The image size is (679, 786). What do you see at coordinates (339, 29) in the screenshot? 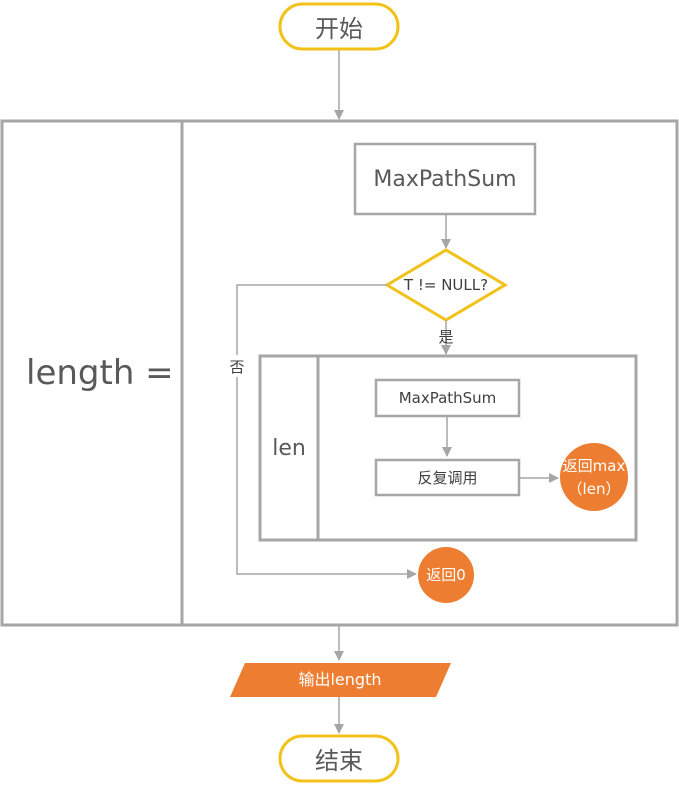
I see `start-label: 开始` at bounding box center [339, 29].